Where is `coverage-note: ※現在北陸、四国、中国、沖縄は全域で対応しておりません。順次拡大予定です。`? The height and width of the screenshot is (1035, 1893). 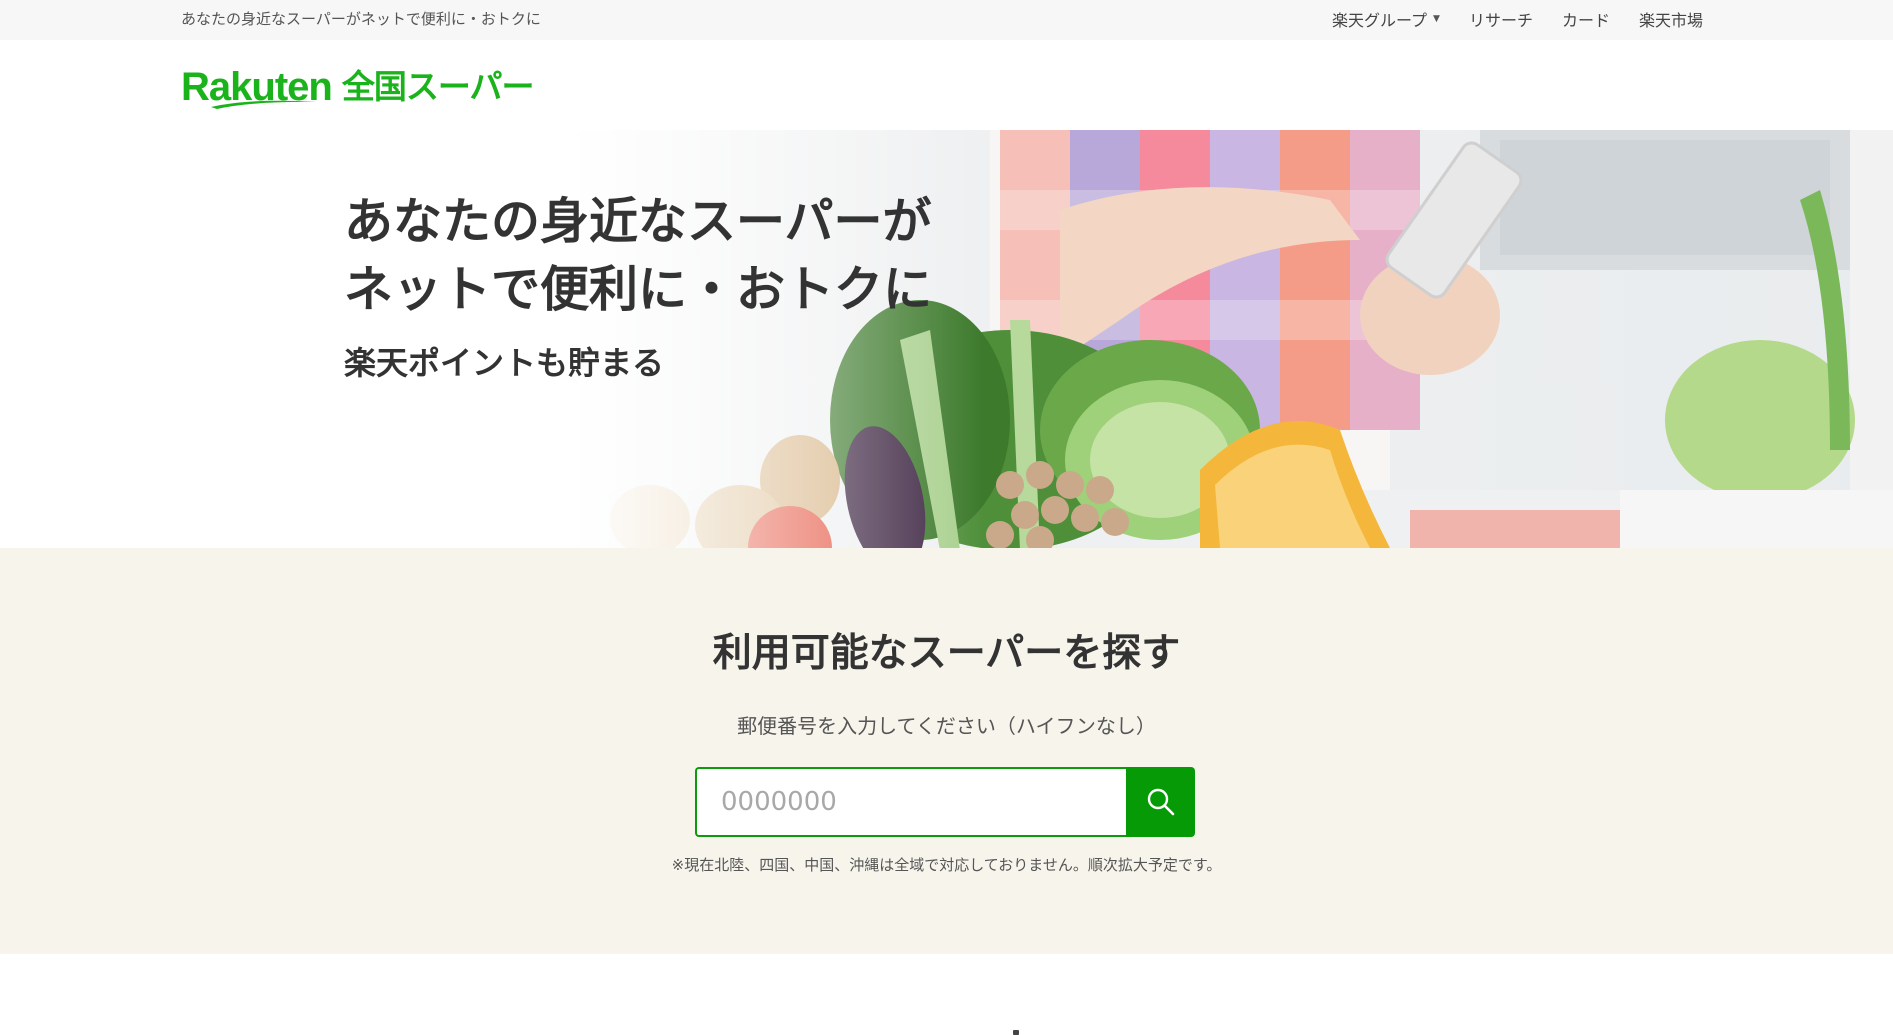 coverage-note: ※現在北陸、四国、中国、沖縄は全域で対応しておりません。順次拡大予定です。 is located at coordinates (946, 865).